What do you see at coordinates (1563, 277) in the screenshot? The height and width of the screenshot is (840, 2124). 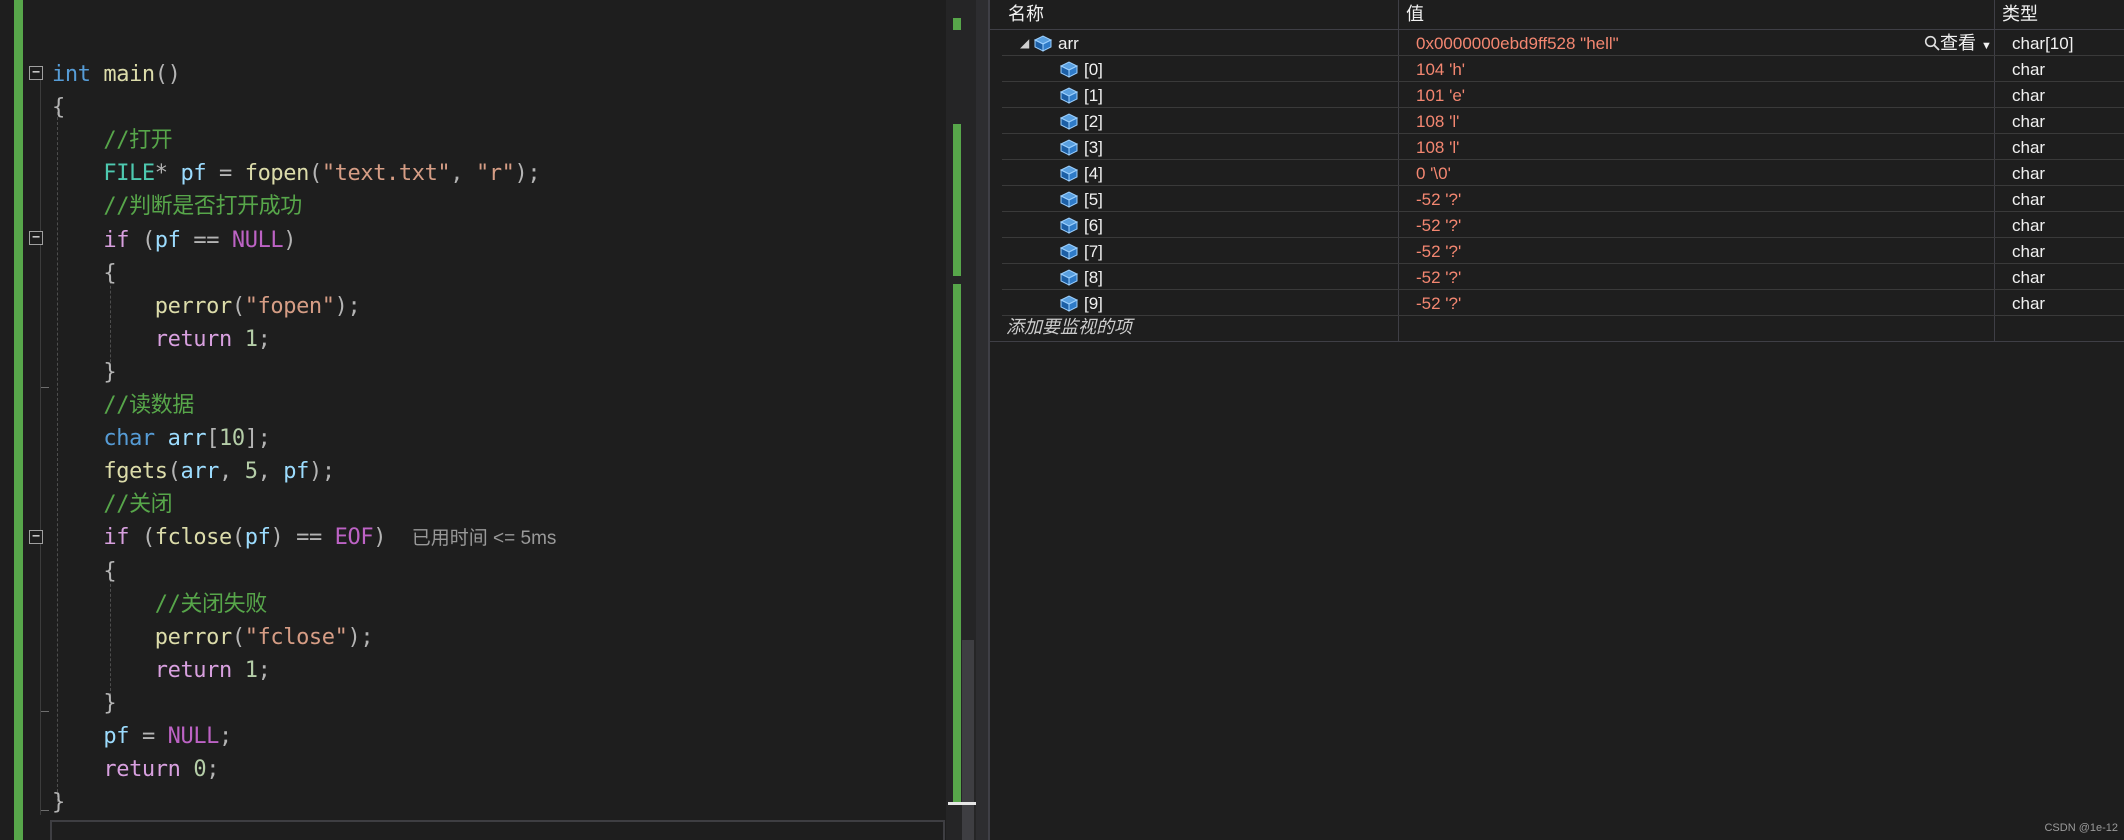 I see `watch-row-element: [8] -52 '?' char` at bounding box center [1563, 277].